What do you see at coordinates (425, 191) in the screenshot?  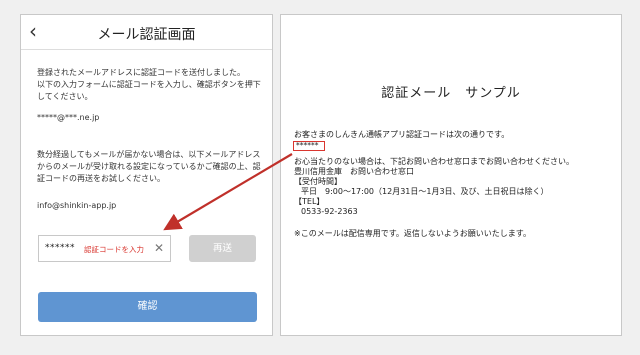 I see `hours-line: 平日 9:00～17:00（12月31日～1月3日、及び、土日祝日は除く）` at bounding box center [425, 191].